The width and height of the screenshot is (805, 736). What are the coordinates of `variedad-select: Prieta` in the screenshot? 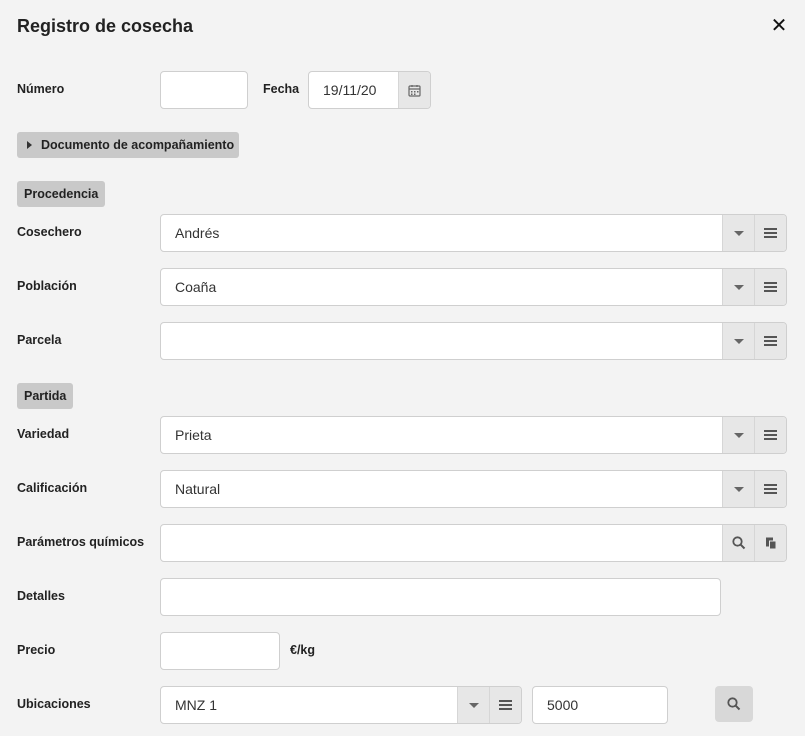 It's located at (473, 435).